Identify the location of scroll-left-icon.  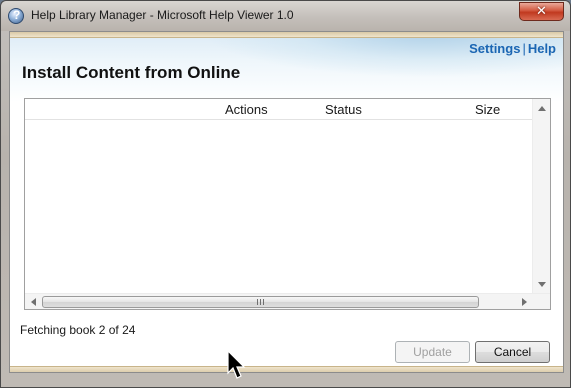
(33, 302).